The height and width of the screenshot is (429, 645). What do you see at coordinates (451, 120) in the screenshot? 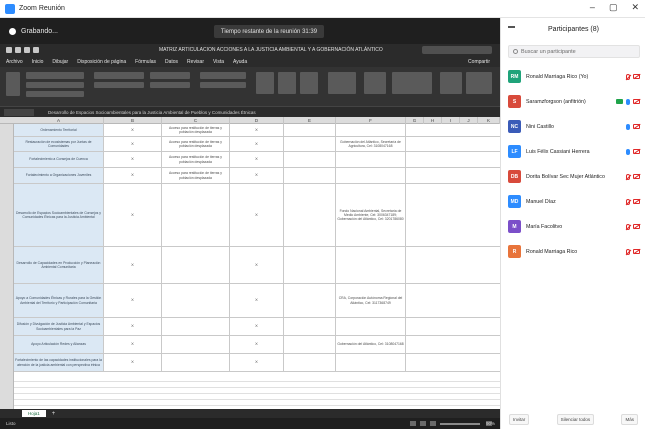
I see `column-header: I` at bounding box center [451, 120].